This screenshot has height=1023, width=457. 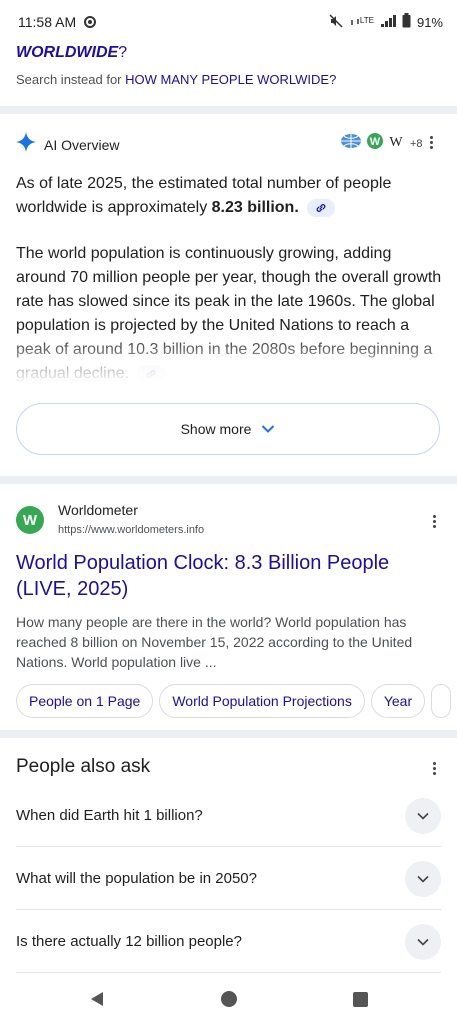 What do you see at coordinates (416, 143) in the screenshot?
I see `source-count: +8` at bounding box center [416, 143].